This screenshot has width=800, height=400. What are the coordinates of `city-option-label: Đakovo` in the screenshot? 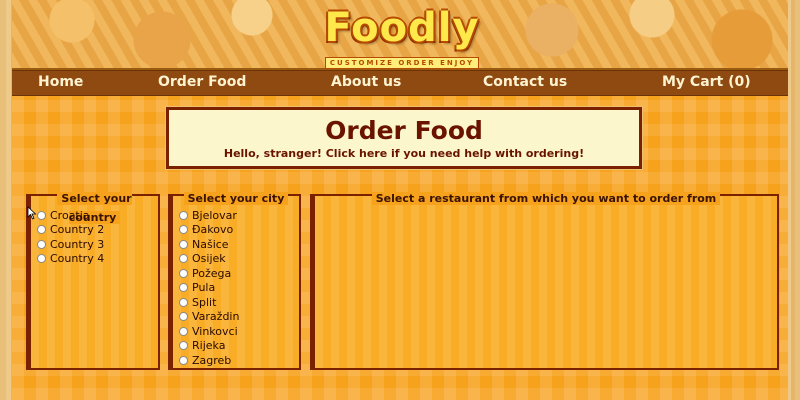 It's located at (213, 230).